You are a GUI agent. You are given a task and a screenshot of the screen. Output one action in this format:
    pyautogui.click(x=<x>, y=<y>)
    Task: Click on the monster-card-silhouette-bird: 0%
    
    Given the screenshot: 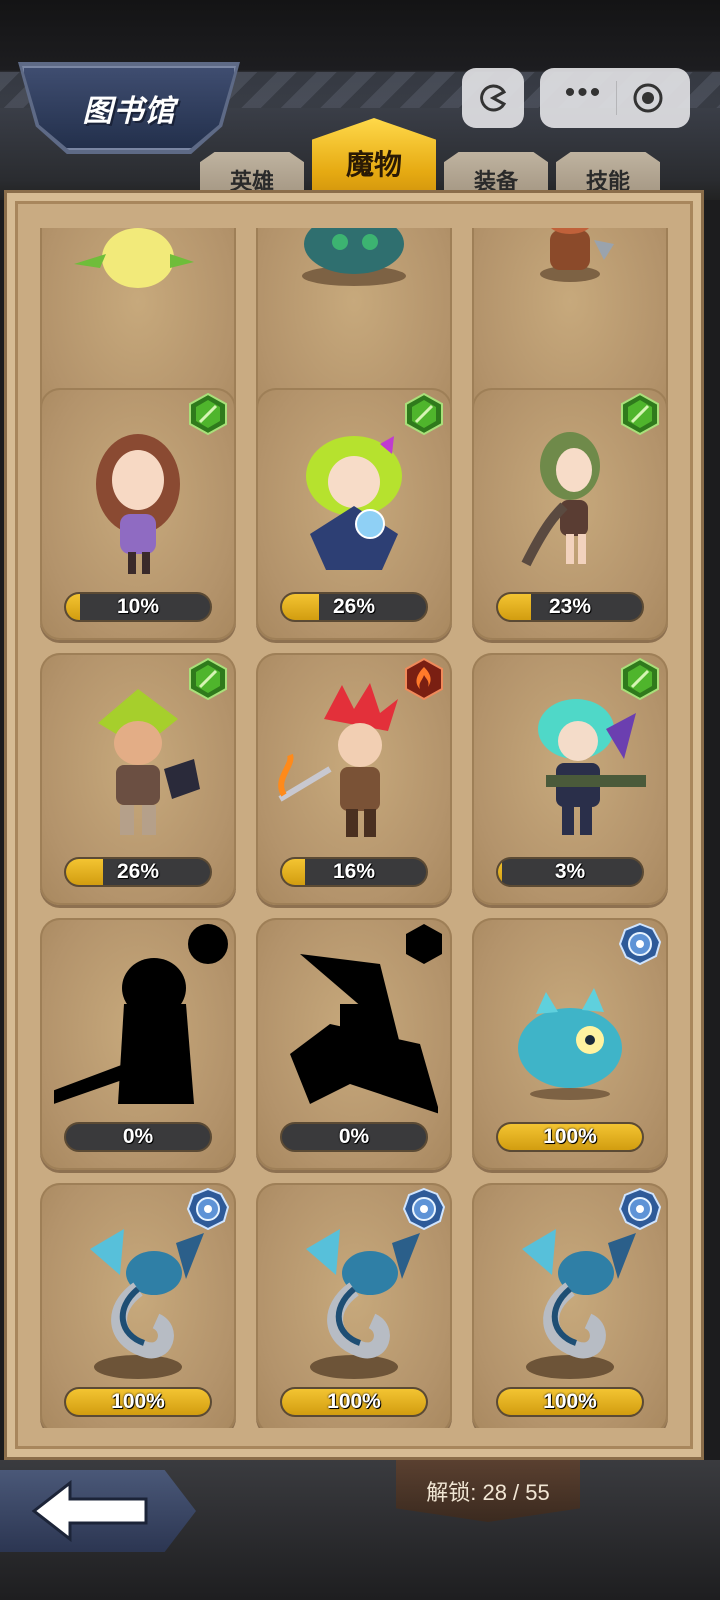 What is the action you would take?
    pyautogui.click(x=354, y=1044)
    